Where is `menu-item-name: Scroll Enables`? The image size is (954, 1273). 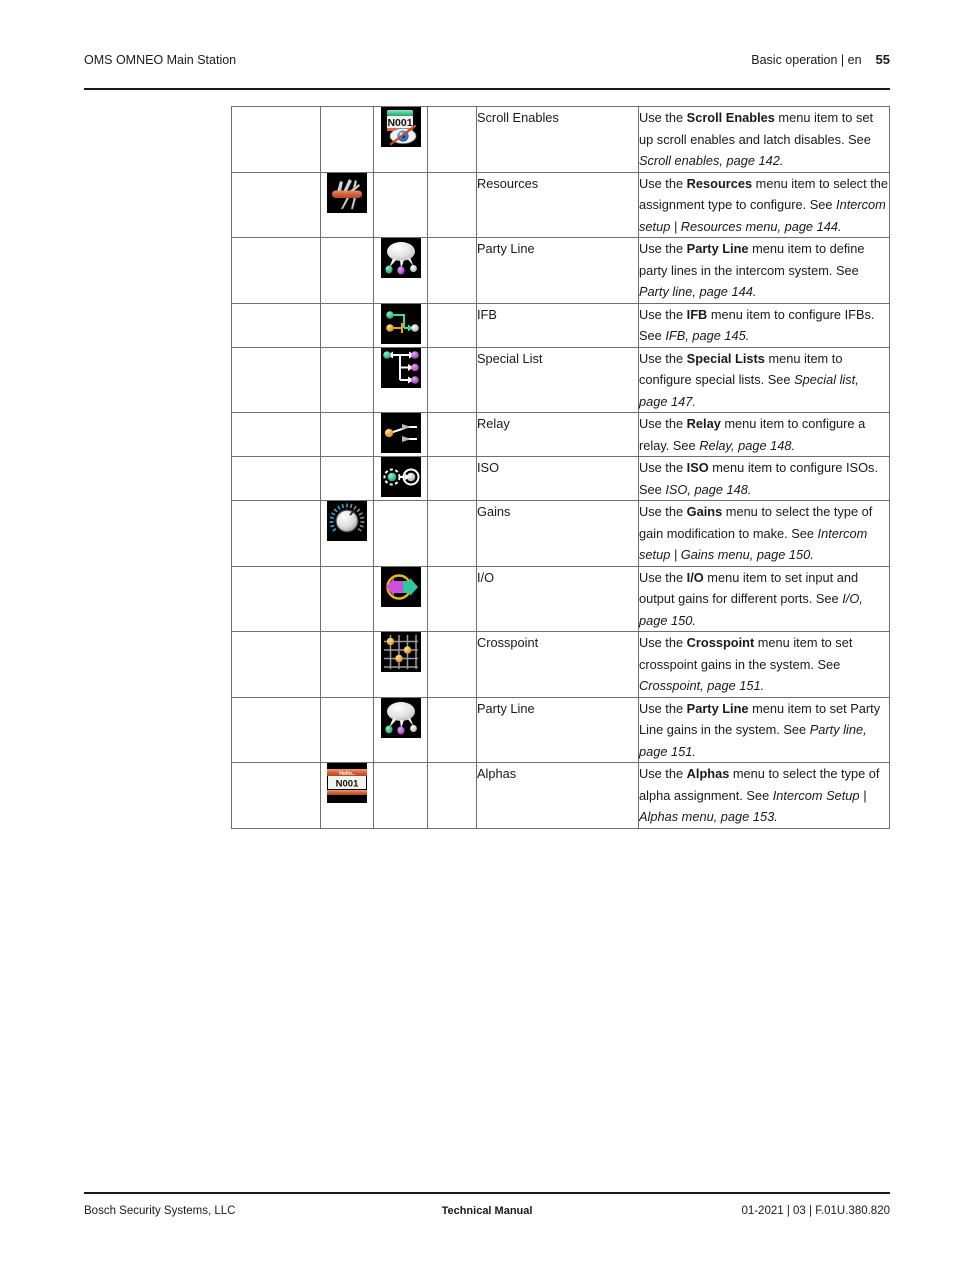
menu-item-name: Scroll Enables is located at coordinates (557, 139).